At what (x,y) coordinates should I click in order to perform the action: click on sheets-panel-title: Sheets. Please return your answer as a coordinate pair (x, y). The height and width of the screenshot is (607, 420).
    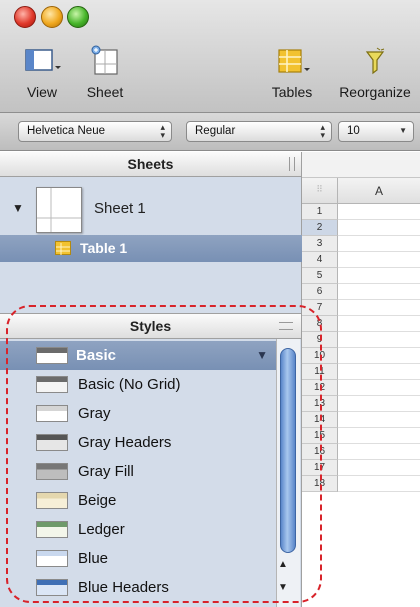
    Looking at the image, I should click on (150, 164).